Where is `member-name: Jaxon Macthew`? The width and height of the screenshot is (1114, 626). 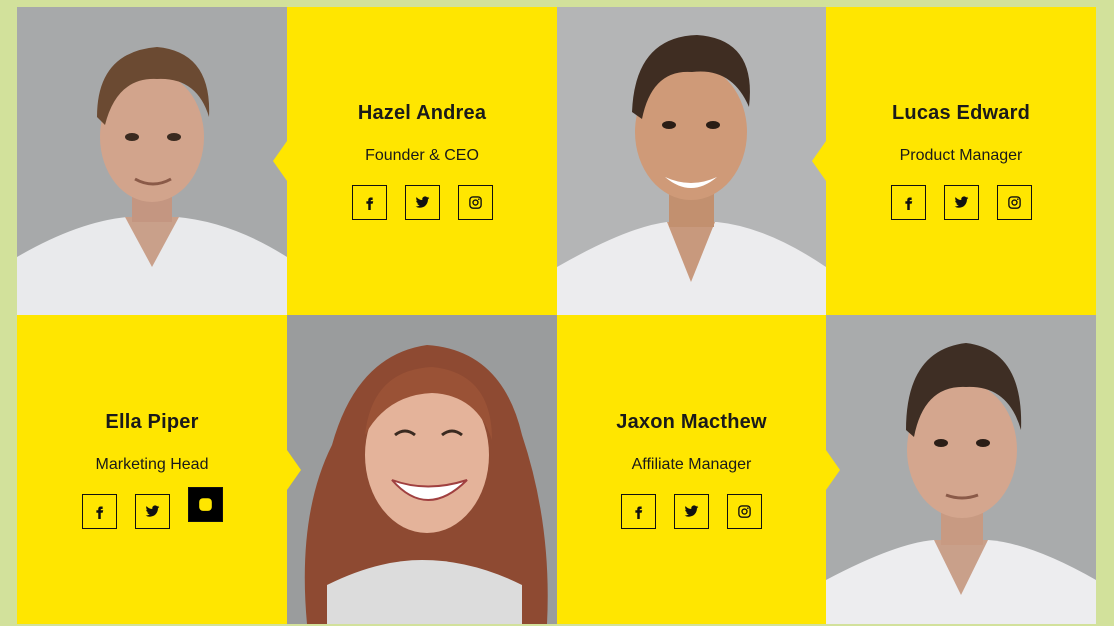
member-name: Jaxon Macthew is located at coordinates (691, 421).